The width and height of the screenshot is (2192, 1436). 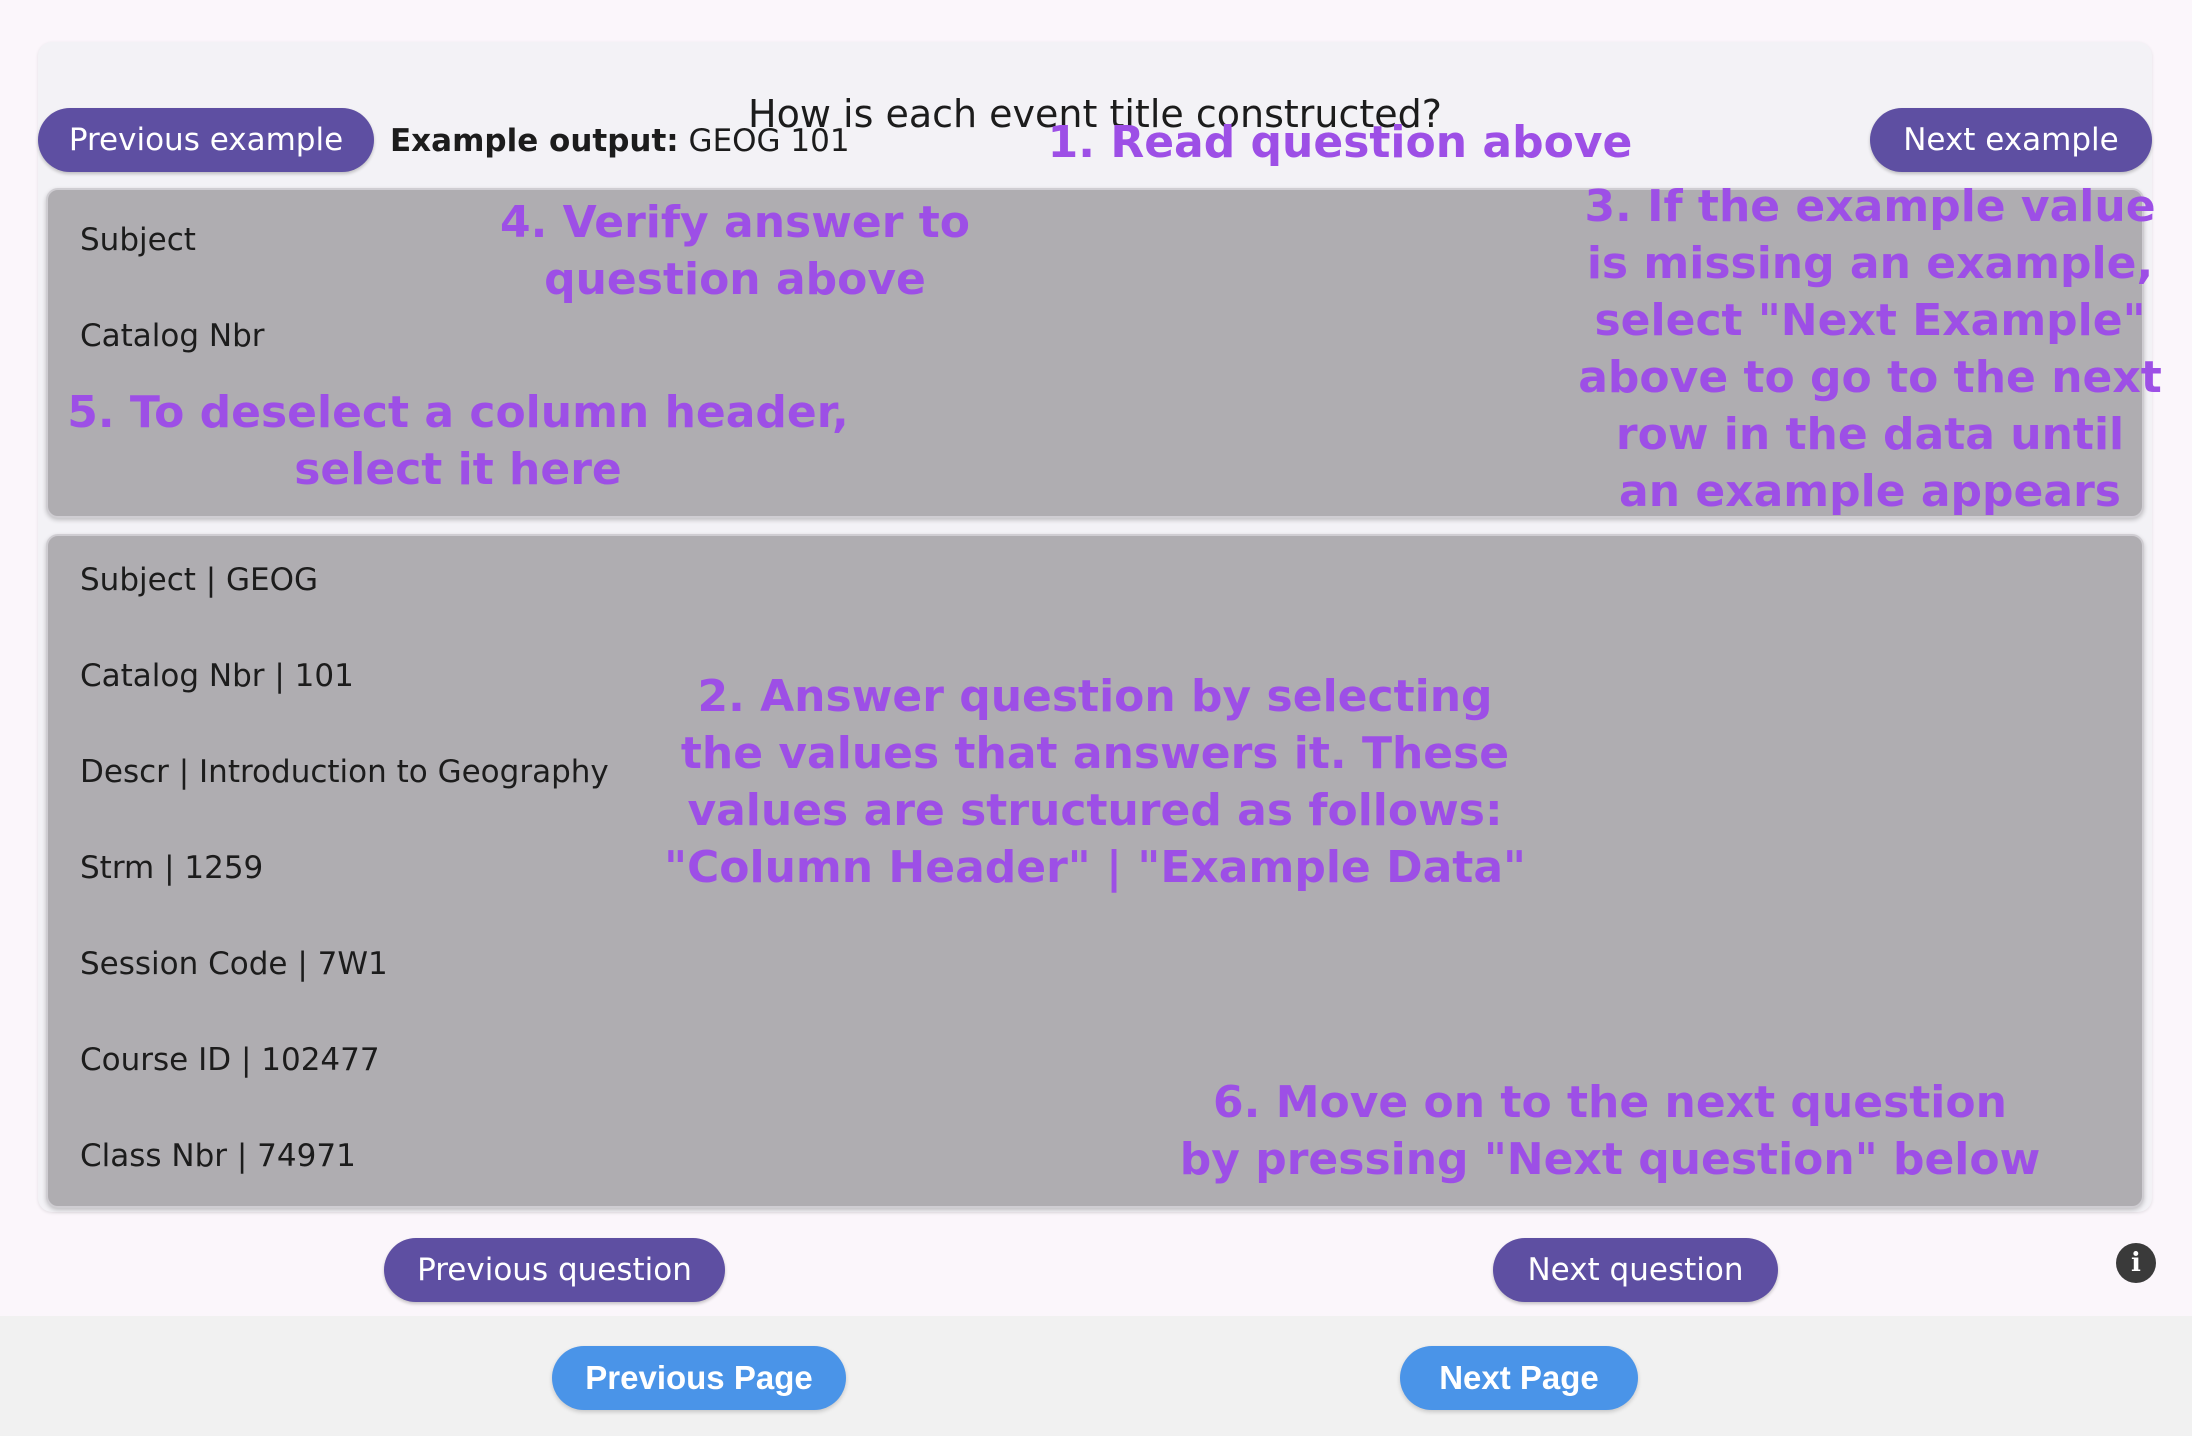 What do you see at coordinates (172, 336) in the screenshot?
I see `selected-column-item: Catalog Nbr` at bounding box center [172, 336].